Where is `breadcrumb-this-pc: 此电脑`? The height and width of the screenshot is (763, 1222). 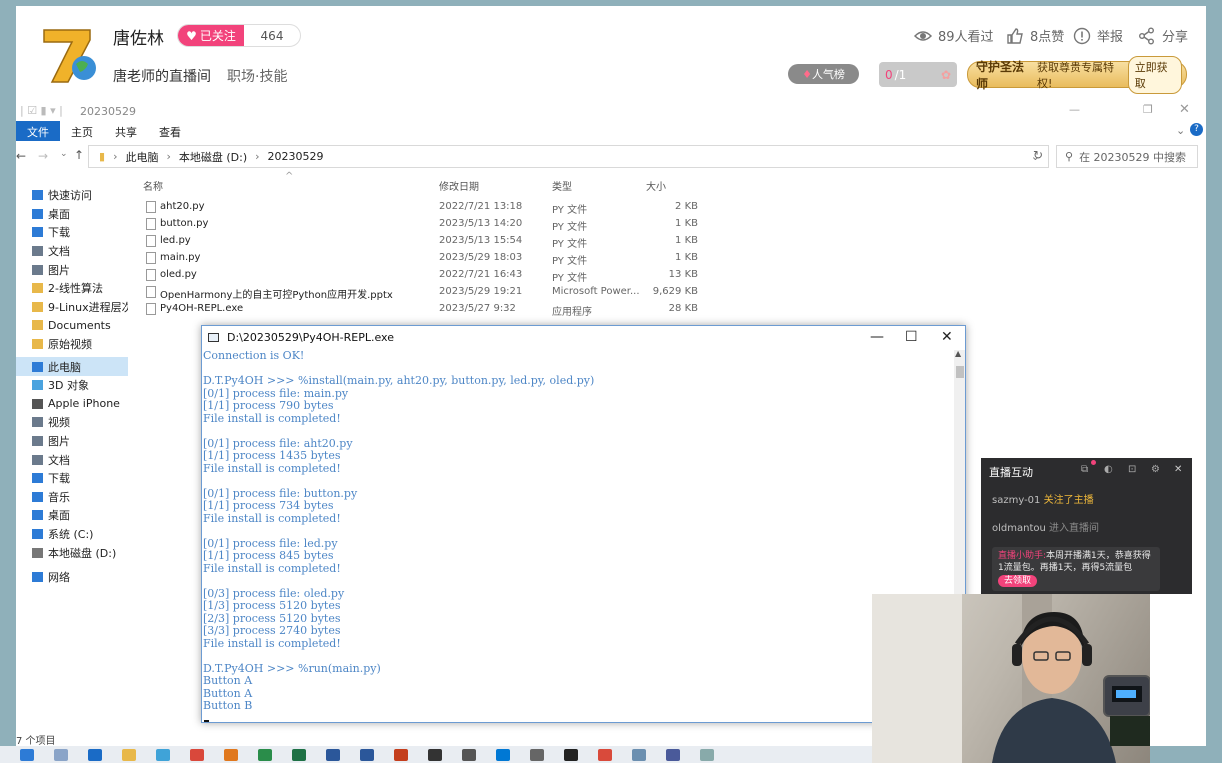 breadcrumb-this-pc: 此电脑 is located at coordinates (141, 157).